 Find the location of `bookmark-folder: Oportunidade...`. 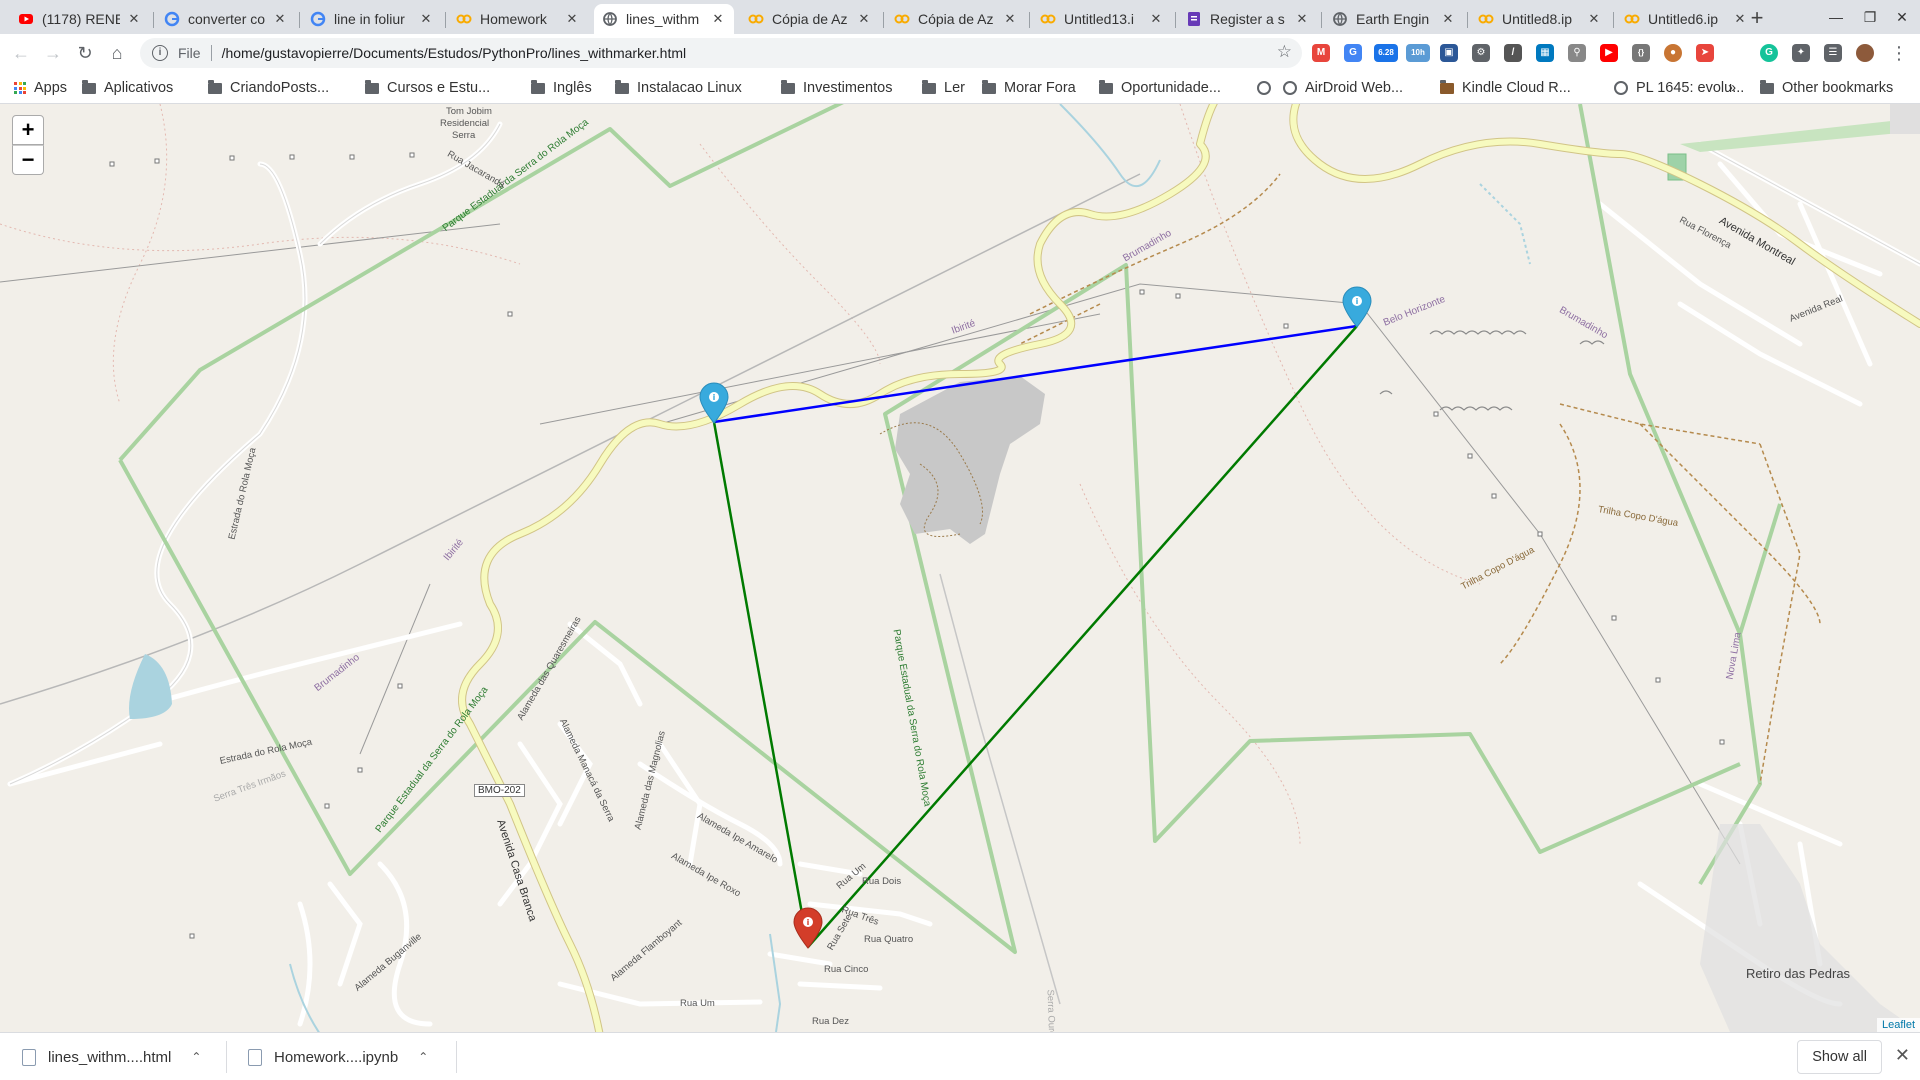

bookmark-folder: Oportunidade... is located at coordinates (1160, 88).